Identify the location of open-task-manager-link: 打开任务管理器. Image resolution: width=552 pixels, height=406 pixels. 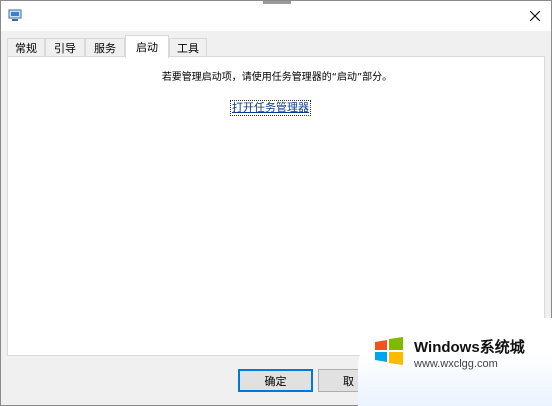
(270, 108).